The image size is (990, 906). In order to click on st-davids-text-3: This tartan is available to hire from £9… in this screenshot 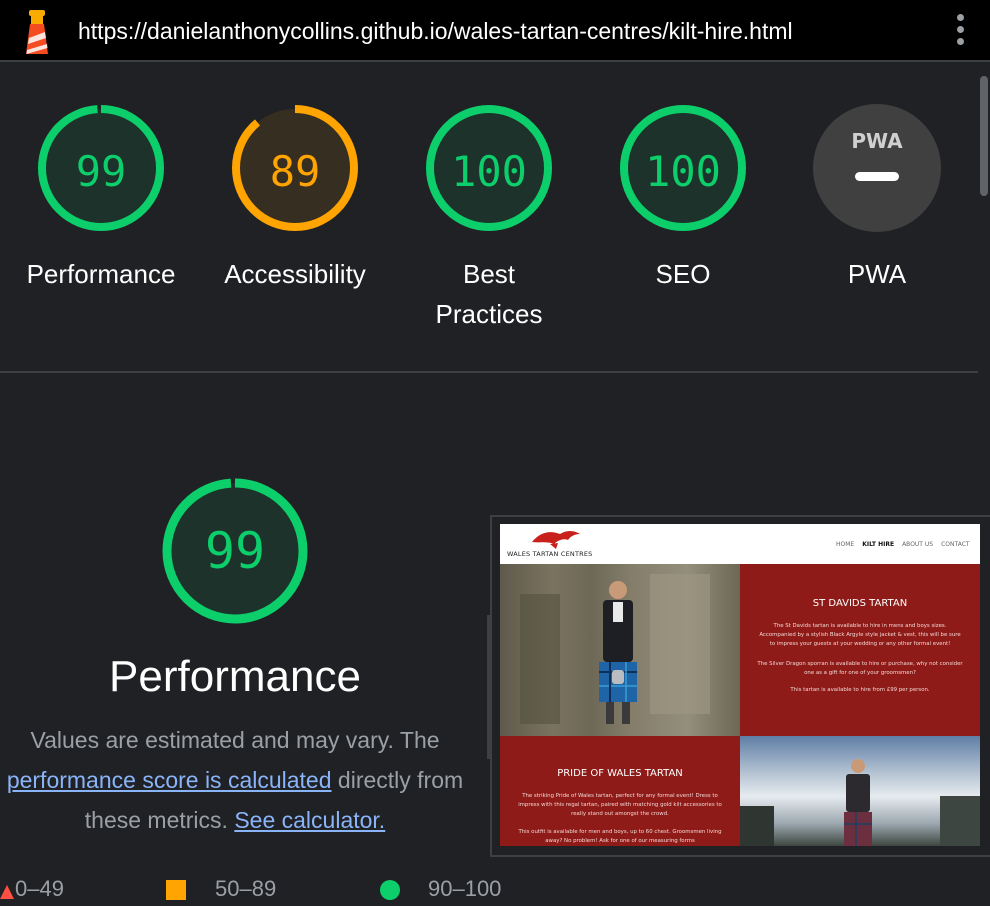, I will do `click(860, 690)`.